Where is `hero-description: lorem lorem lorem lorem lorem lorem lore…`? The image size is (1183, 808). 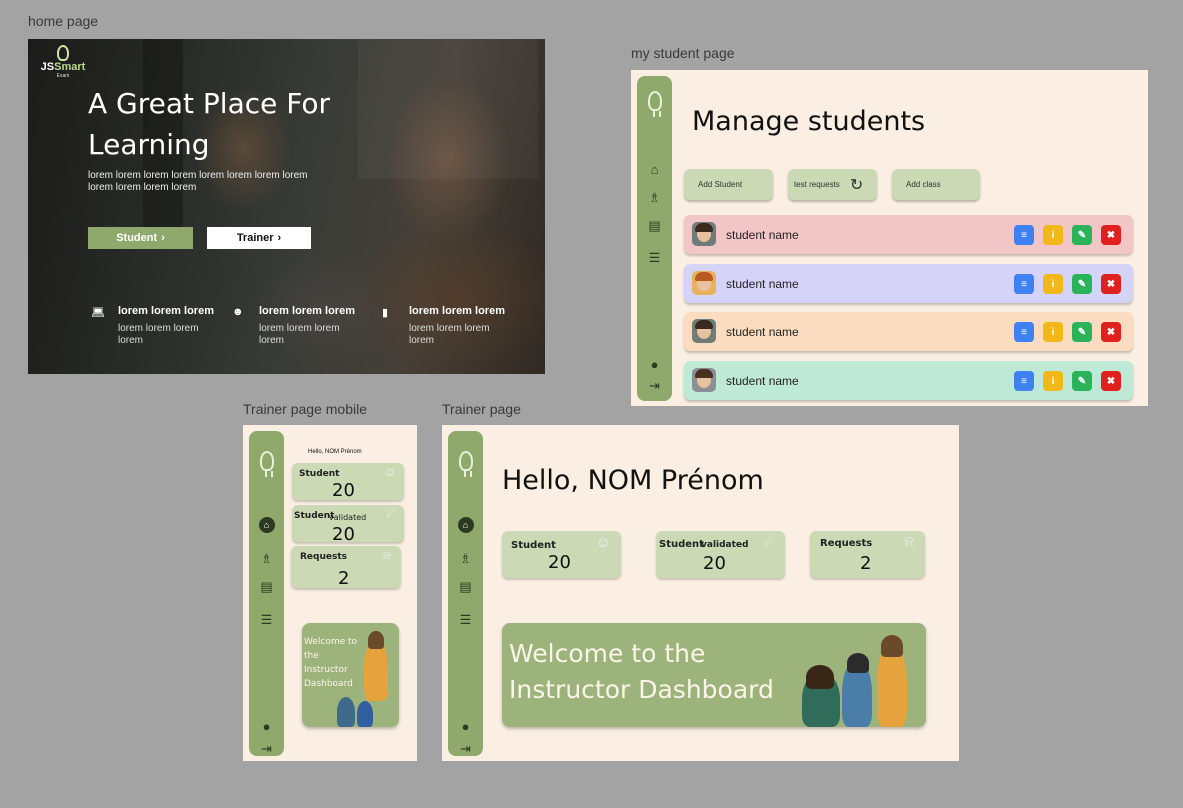
hero-description: lorem lorem lorem lorem lorem lorem lore… is located at coordinates (198, 181).